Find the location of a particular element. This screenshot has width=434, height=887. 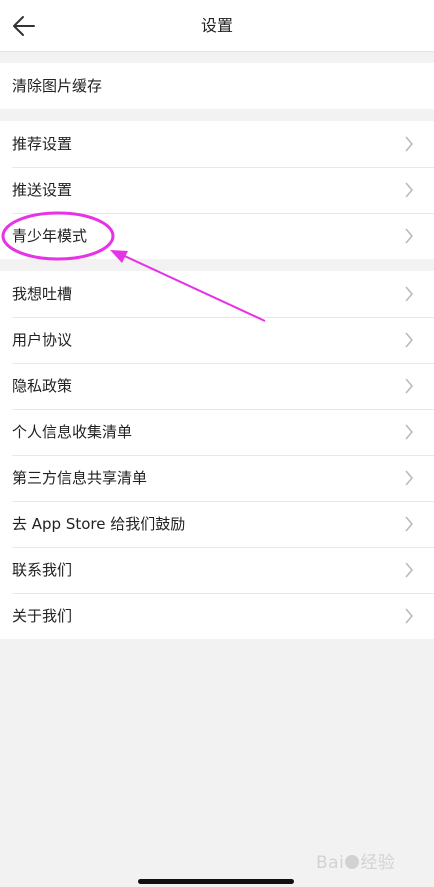

row-label: 个人信息收集清单 is located at coordinates (72, 432).